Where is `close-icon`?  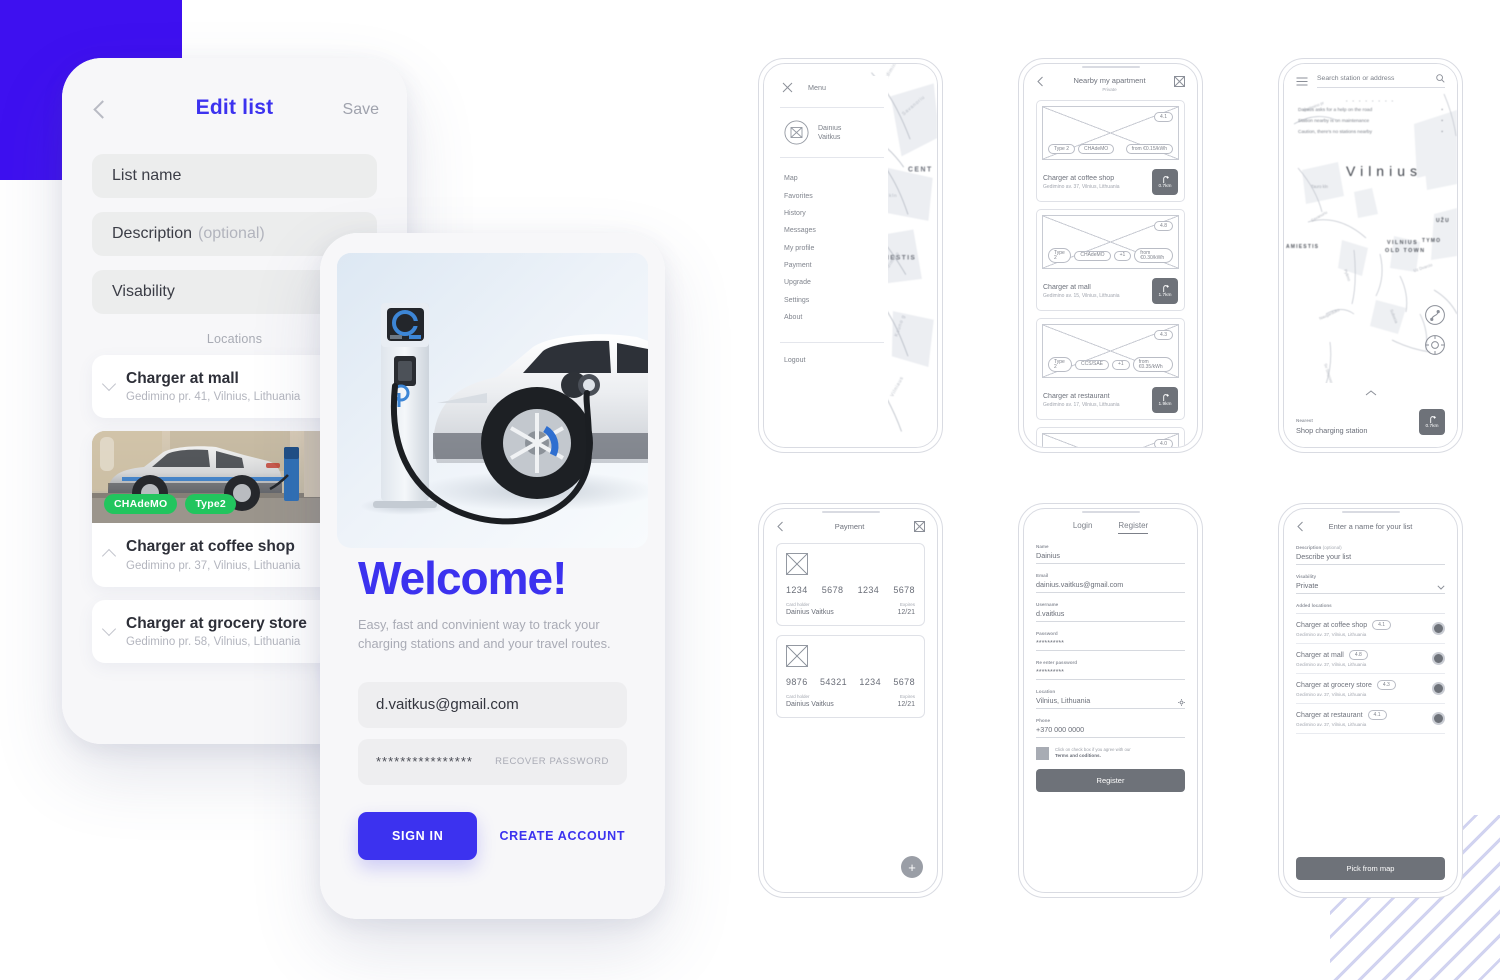
close-icon is located at coordinates (787, 87).